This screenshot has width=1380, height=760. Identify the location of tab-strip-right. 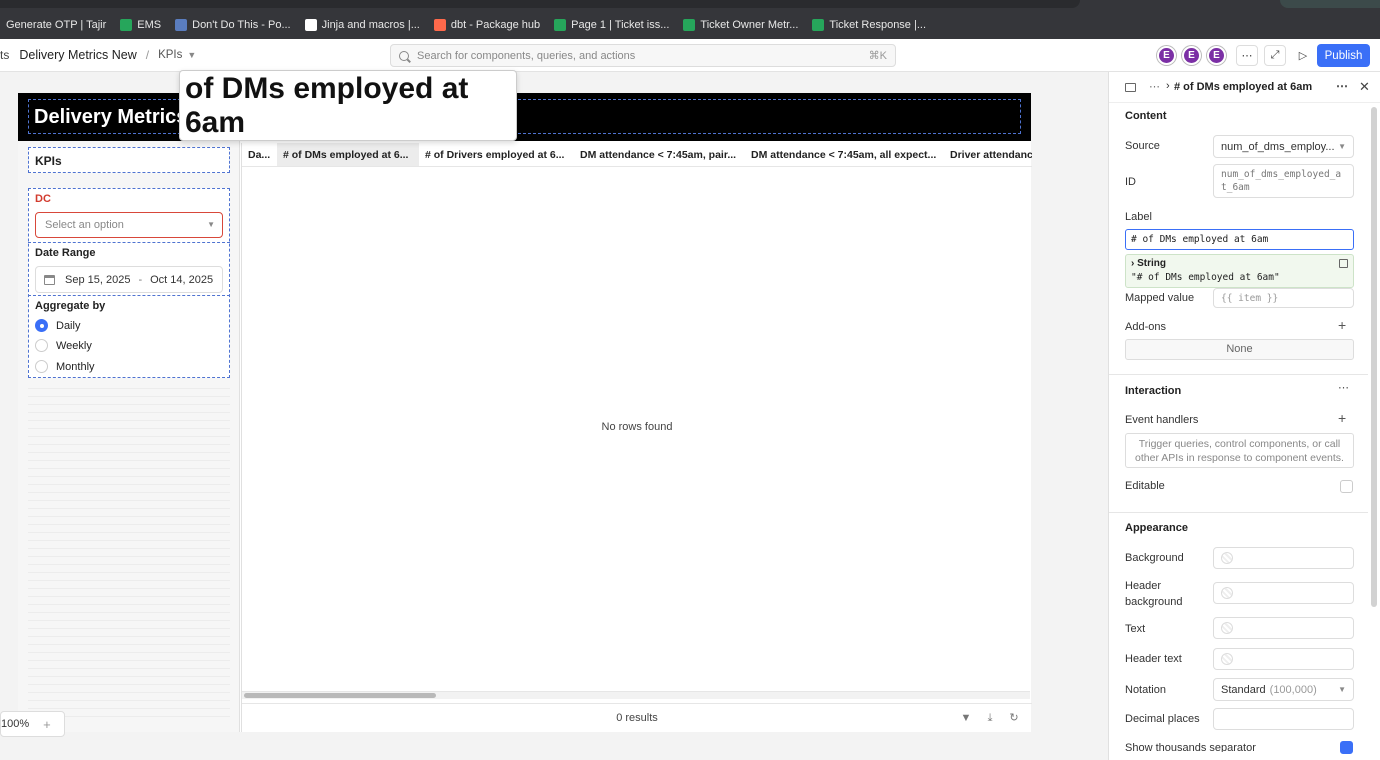
(1330, 4).